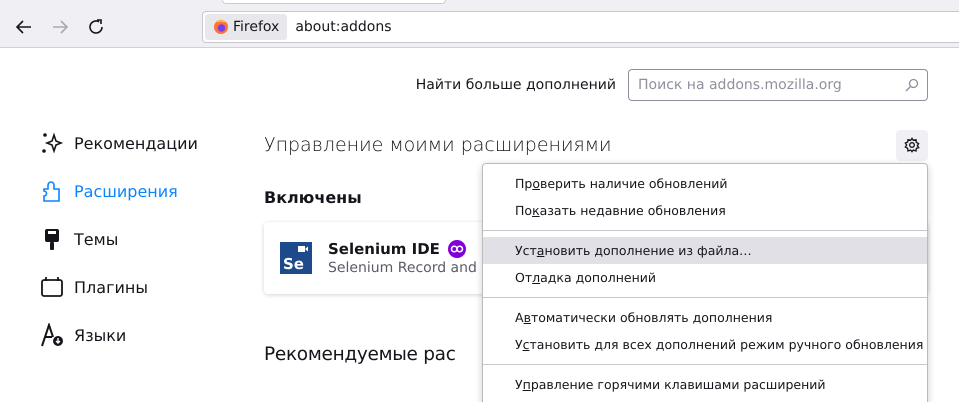  Describe the element at coordinates (516, 85) in the screenshot. I see `find-more-label: Найти больше дополнений` at that location.